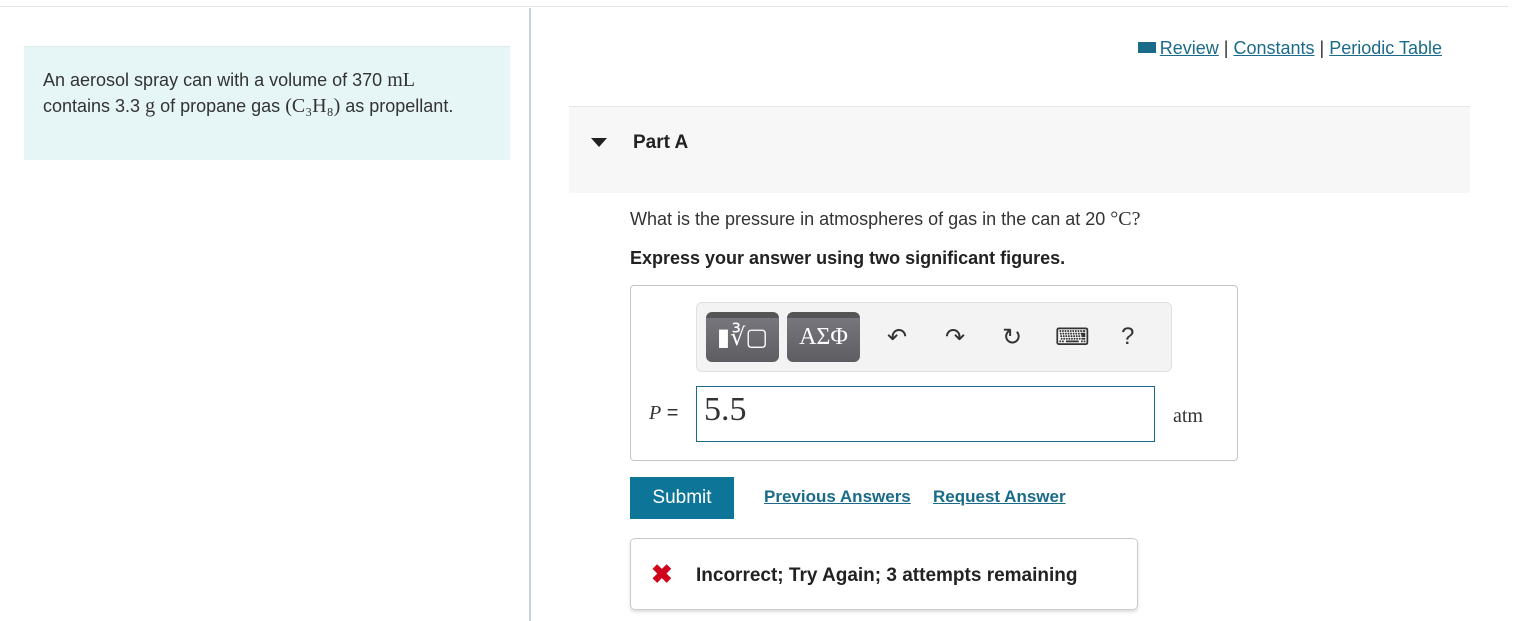 The height and width of the screenshot is (621, 1514). Describe the element at coordinates (934, 373) in the screenshot. I see `answer-box: ▮∛▢ ΑΣΦ ↶ ↷ ↻ ⌨ ? P = 5.5 atm` at that location.